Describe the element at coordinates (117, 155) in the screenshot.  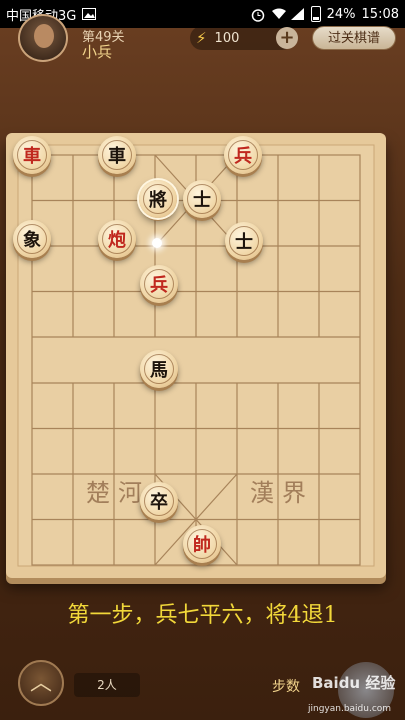
I see `piece-black-chariot: 車` at that location.